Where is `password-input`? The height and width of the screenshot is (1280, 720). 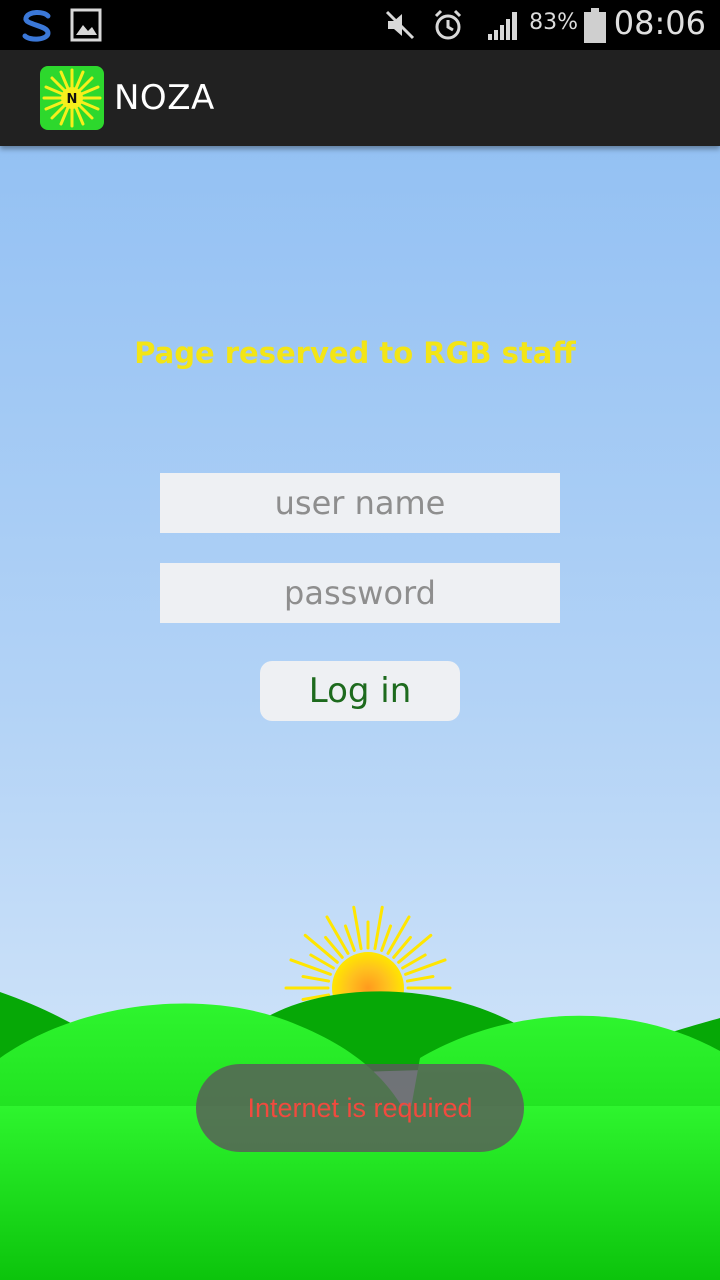 password-input is located at coordinates (360, 593).